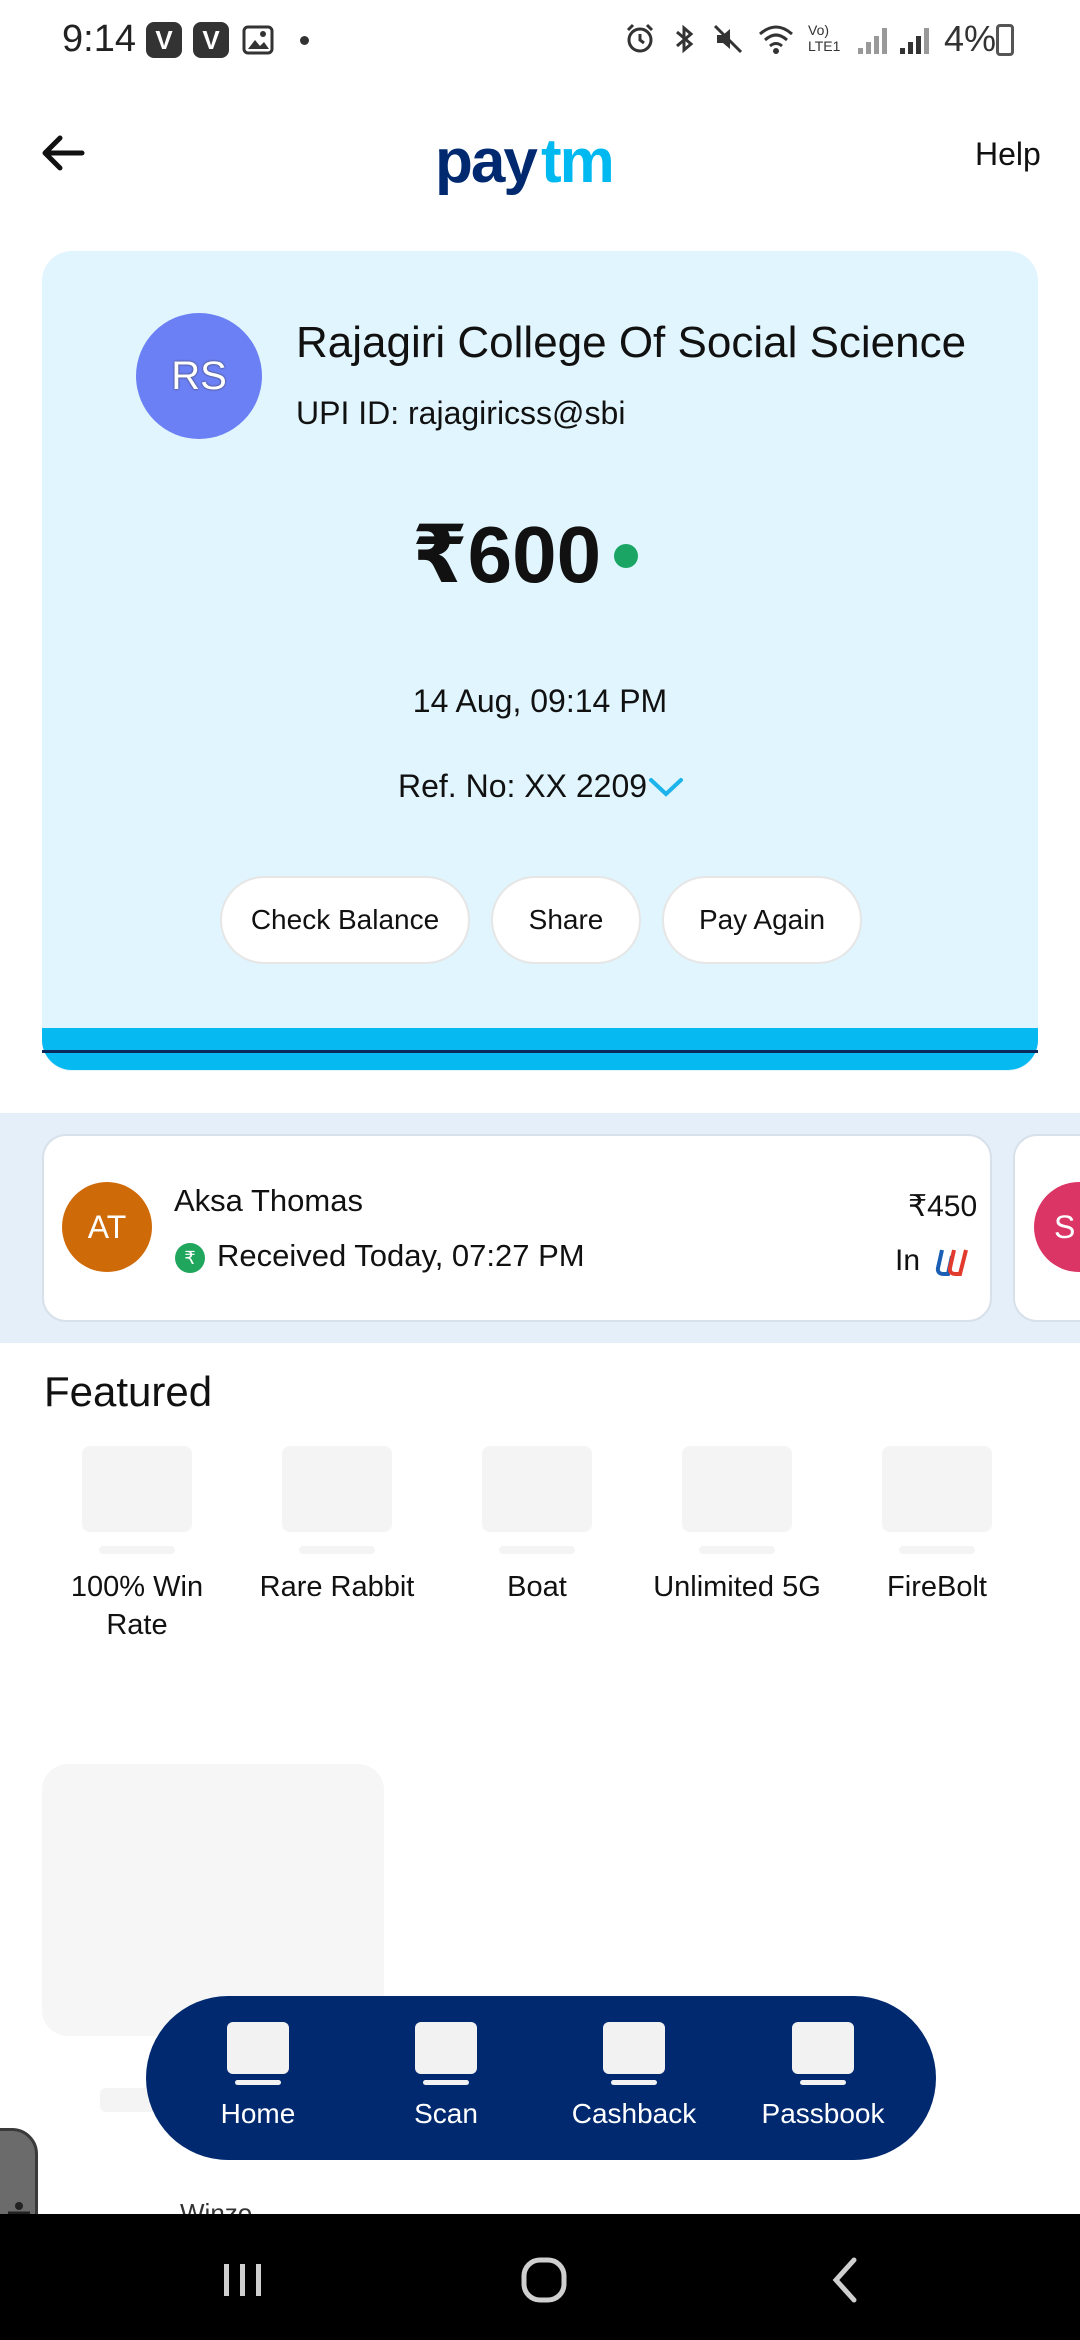  I want to click on home-icon-underline, so click(258, 2082).